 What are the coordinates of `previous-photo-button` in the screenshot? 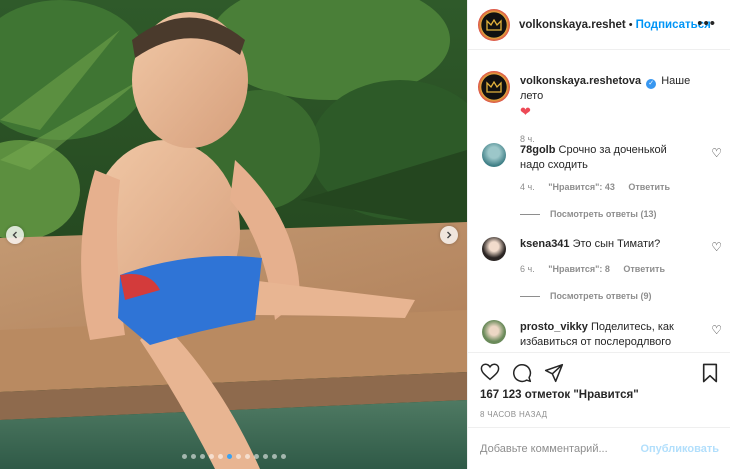 It's located at (15, 235).